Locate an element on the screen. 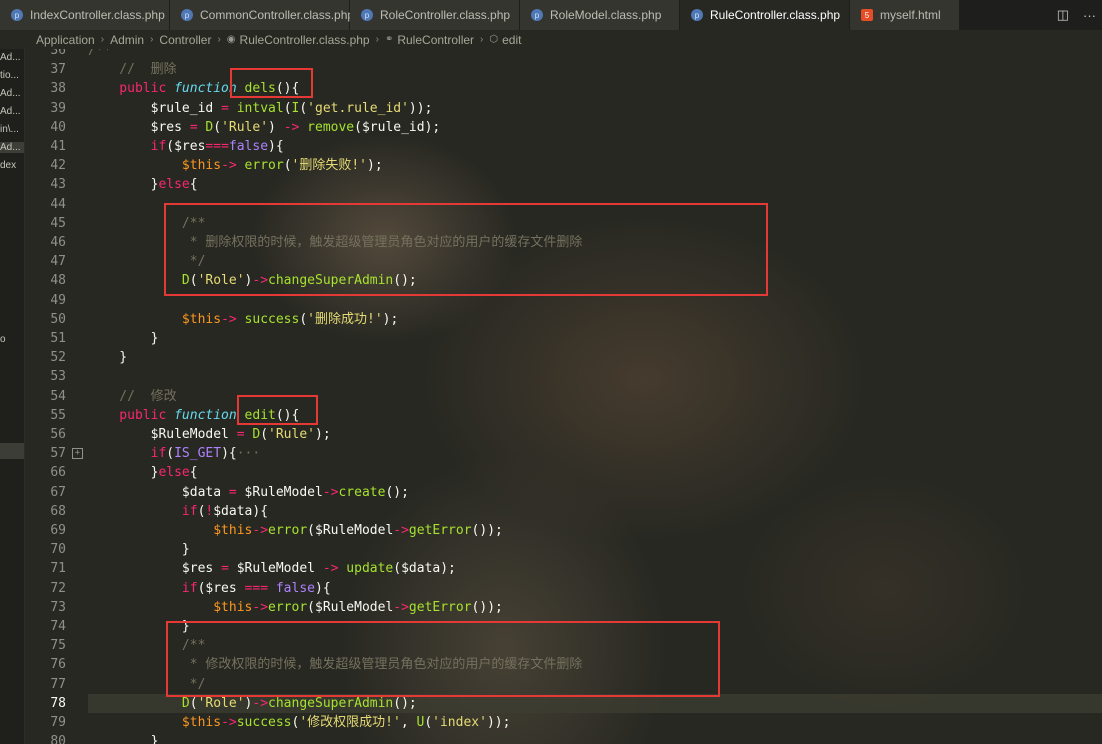  tab-rolecontroller-class-php: p RoleController.class.php is located at coordinates (435, 15).